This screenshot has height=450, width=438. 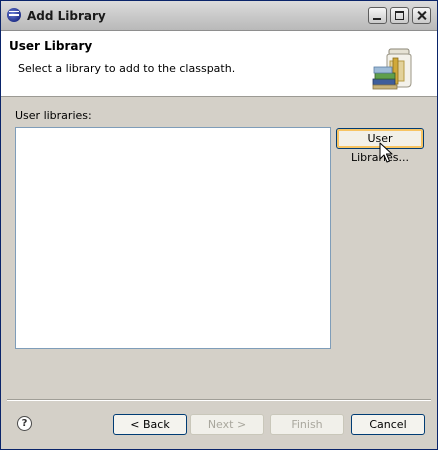 What do you see at coordinates (307, 424) in the screenshot?
I see `finish-button: Finish` at bounding box center [307, 424].